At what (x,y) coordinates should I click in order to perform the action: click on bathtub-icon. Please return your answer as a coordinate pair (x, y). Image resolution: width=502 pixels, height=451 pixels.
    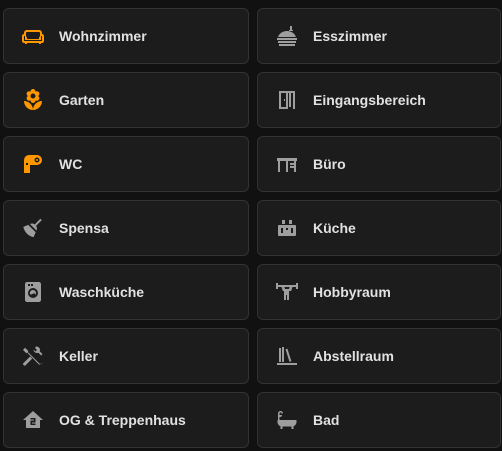
    Looking at the image, I should click on (287, 420).